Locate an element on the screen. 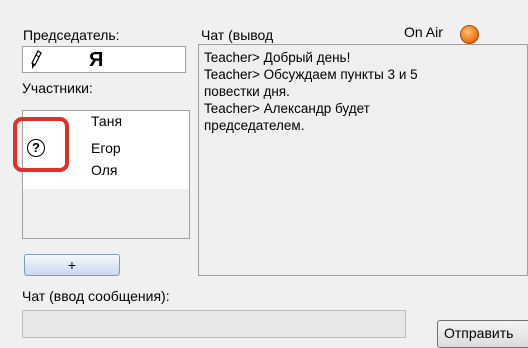 This screenshot has width=528, height=348. chat-input-label: Чат (ввод сообщения): is located at coordinates (96, 296).